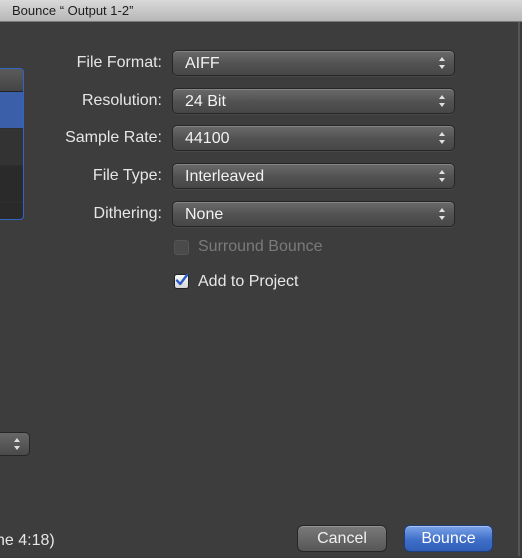 This screenshot has width=522, height=558. What do you see at coordinates (260, 246) in the screenshot?
I see `surround-bounce-label: Surround Bounce` at bounding box center [260, 246].